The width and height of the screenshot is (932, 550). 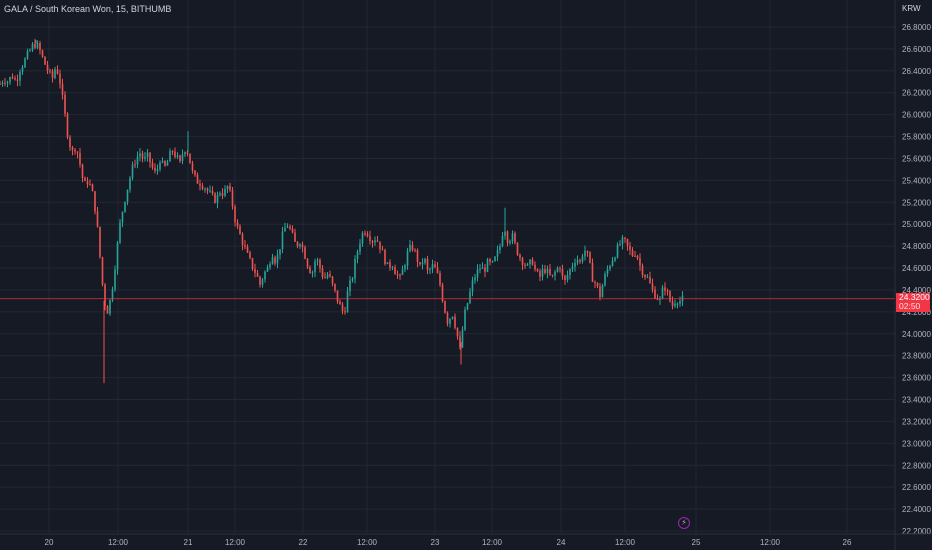 I want to click on y-tick-label: 26.0000, so click(x=916, y=115).